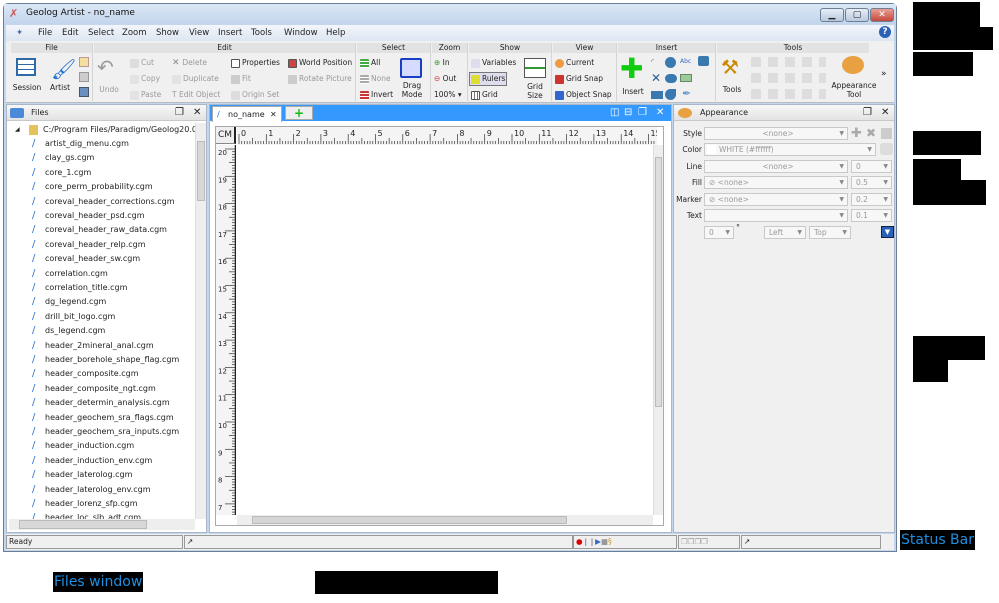  I want to click on text-box-icon: Abc, so click(685, 61).